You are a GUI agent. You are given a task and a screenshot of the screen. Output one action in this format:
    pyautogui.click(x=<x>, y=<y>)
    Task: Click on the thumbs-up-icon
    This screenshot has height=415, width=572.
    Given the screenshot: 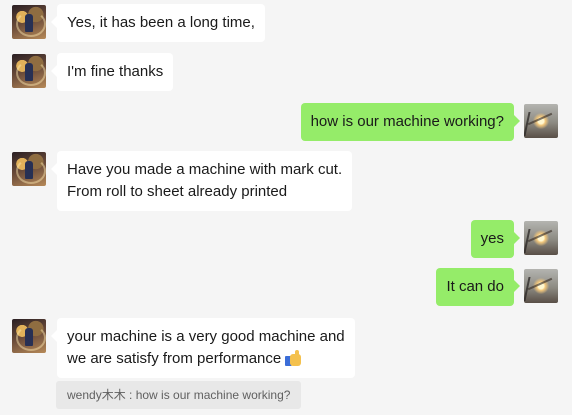 What is the action you would take?
    pyautogui.click(x=294, y=358)
    